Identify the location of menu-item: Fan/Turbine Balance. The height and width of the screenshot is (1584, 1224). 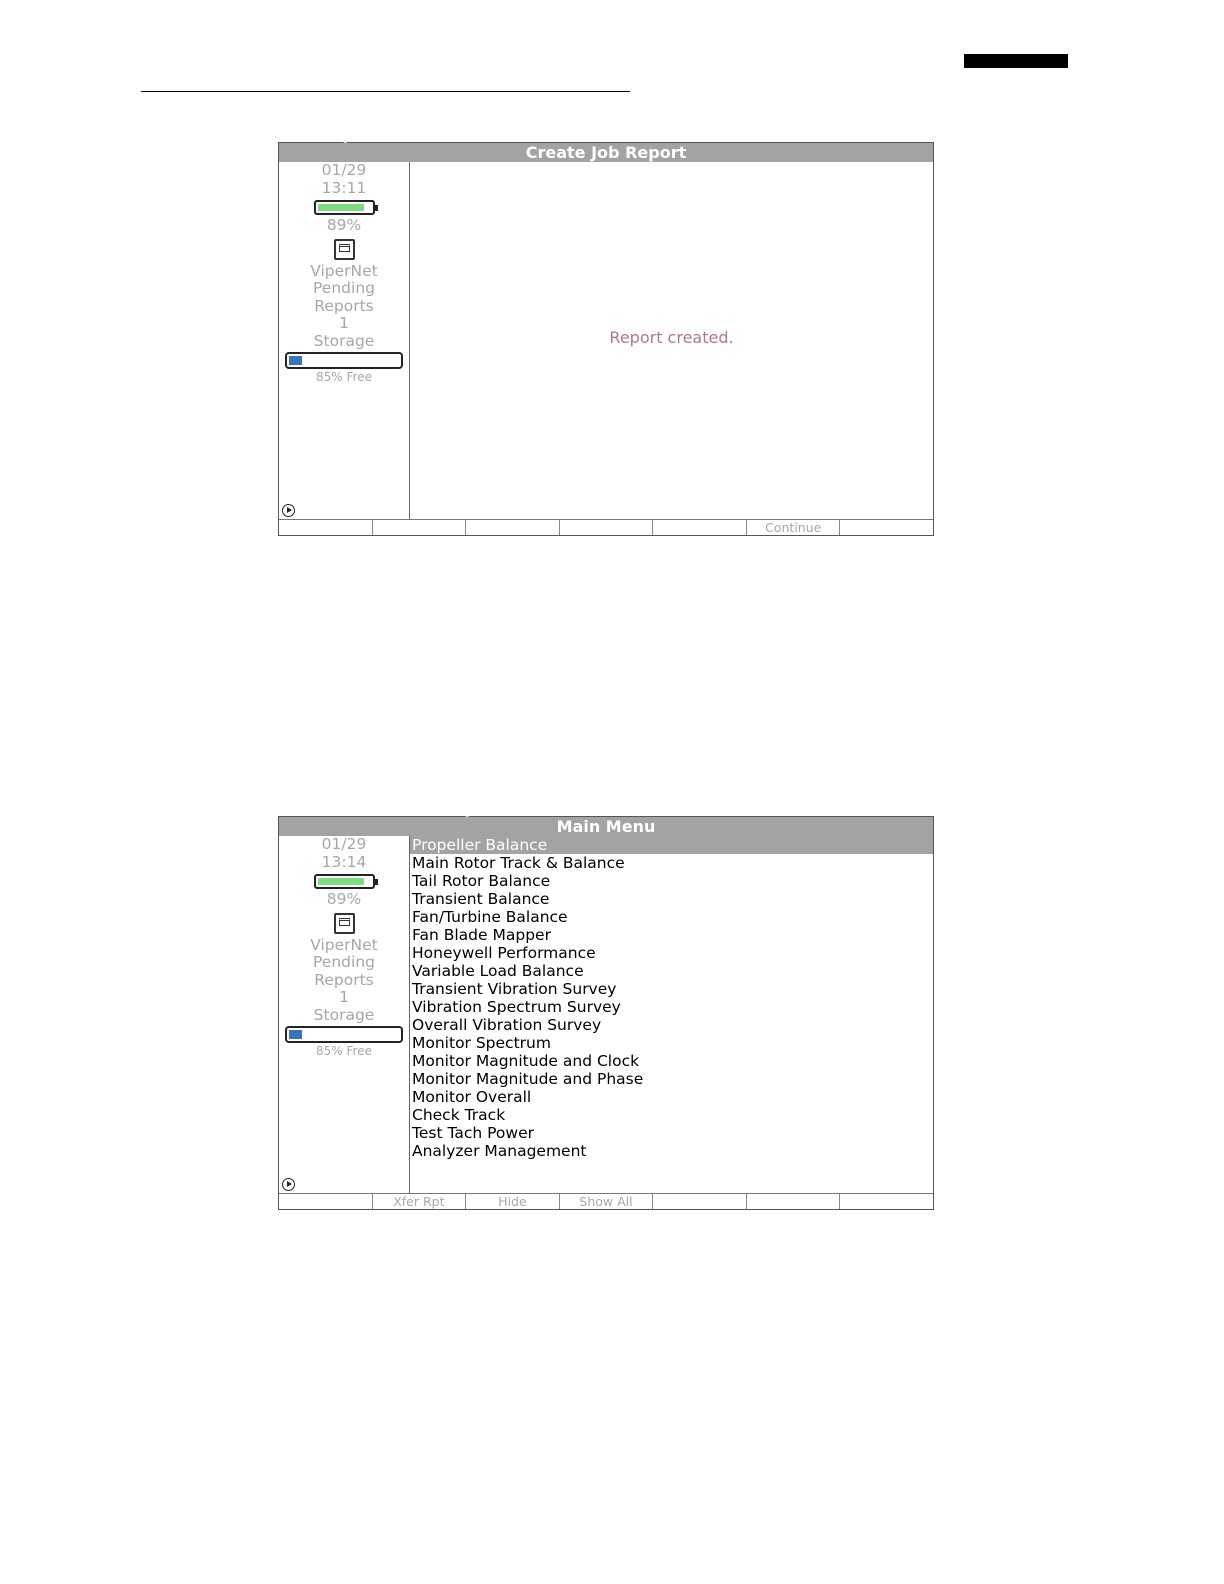
(671, 917).